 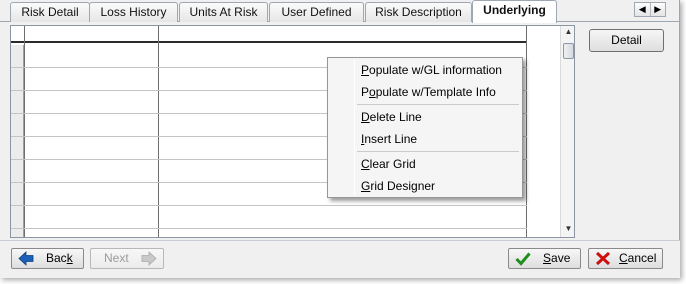 What do you see at coordinates (149, 258) in the screenshot?
I see `arrow-right-icon` at bounding box center [149, 258].